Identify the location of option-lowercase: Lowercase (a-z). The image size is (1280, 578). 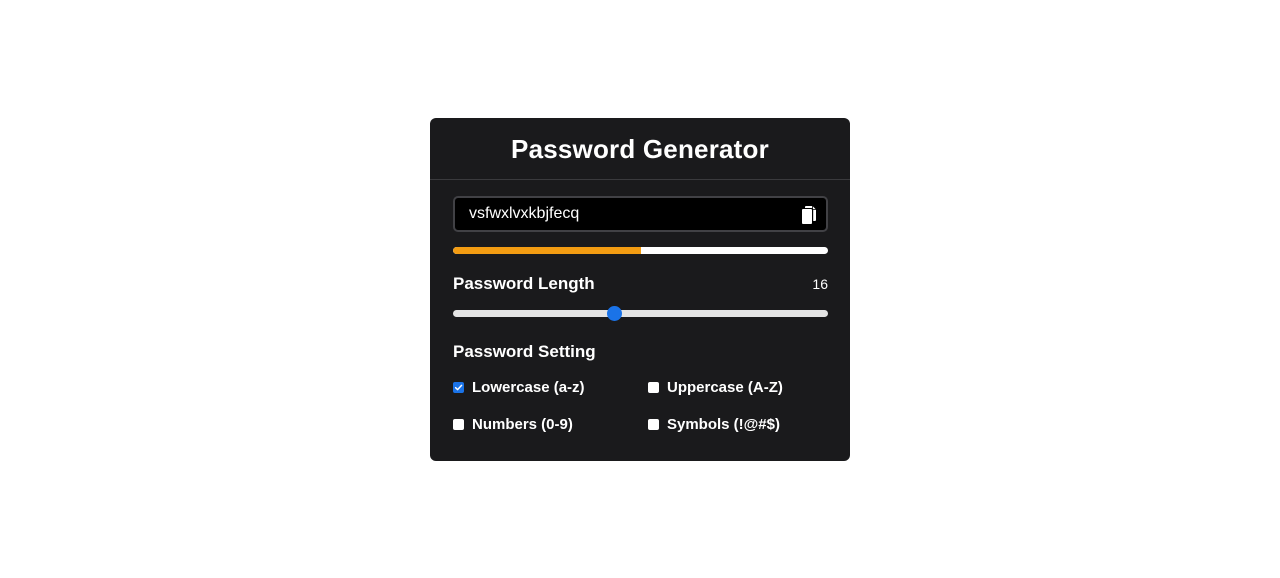
(550, 387).